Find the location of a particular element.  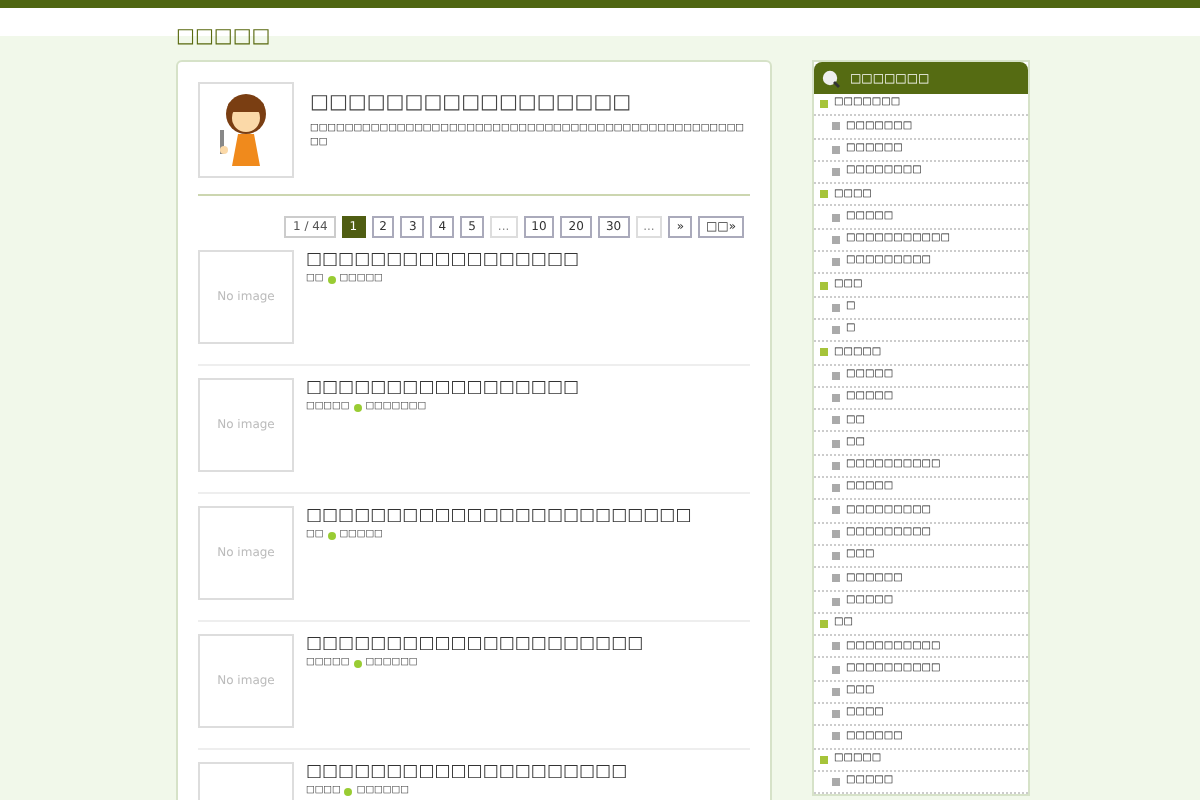

search-icon is located at coordinates (831, 78).